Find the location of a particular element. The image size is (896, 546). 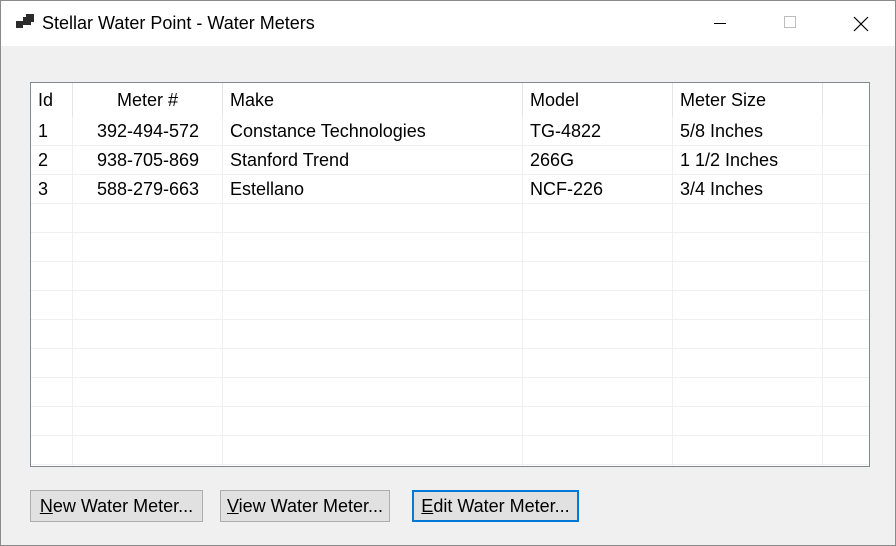

cell-meter-number: 938-705-869 is located at coordinates (148, 160).